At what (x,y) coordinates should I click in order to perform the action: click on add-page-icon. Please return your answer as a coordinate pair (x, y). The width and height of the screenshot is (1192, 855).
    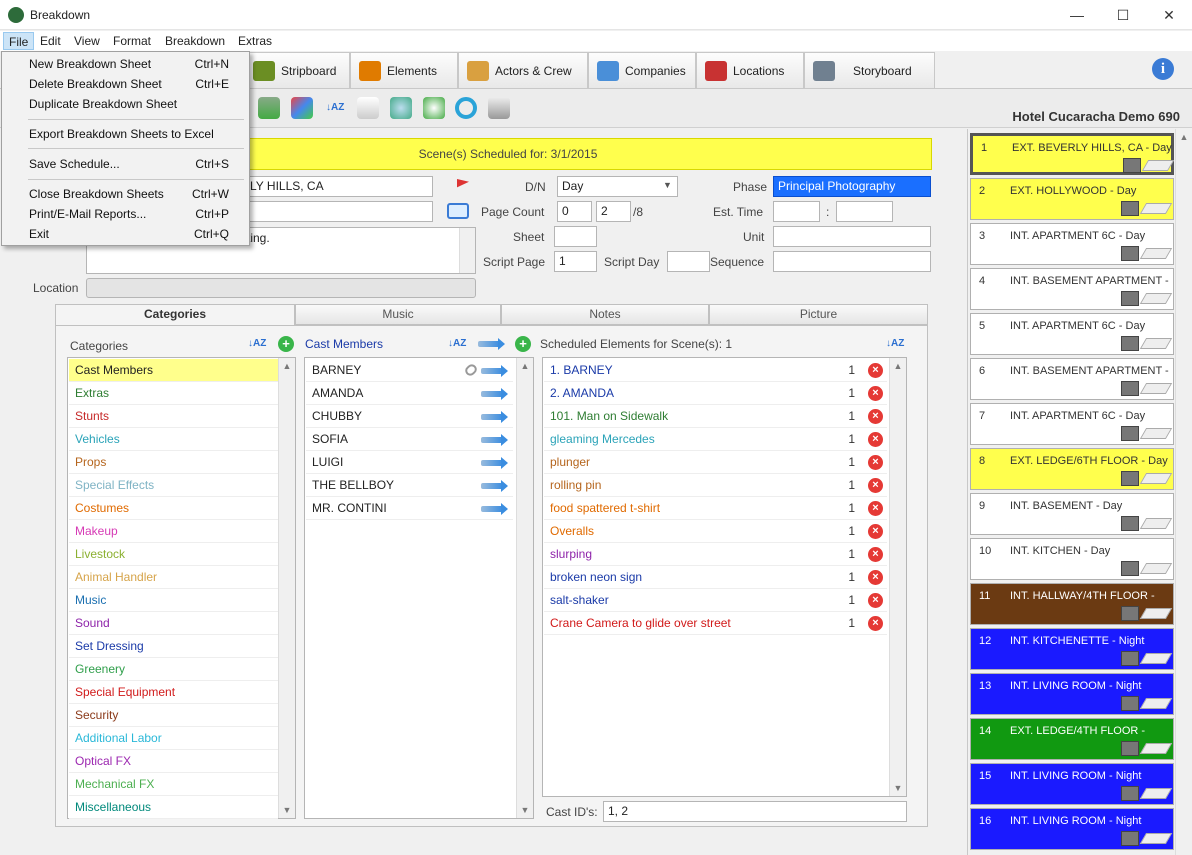
    Looking at the image, I should click on (434, 108).